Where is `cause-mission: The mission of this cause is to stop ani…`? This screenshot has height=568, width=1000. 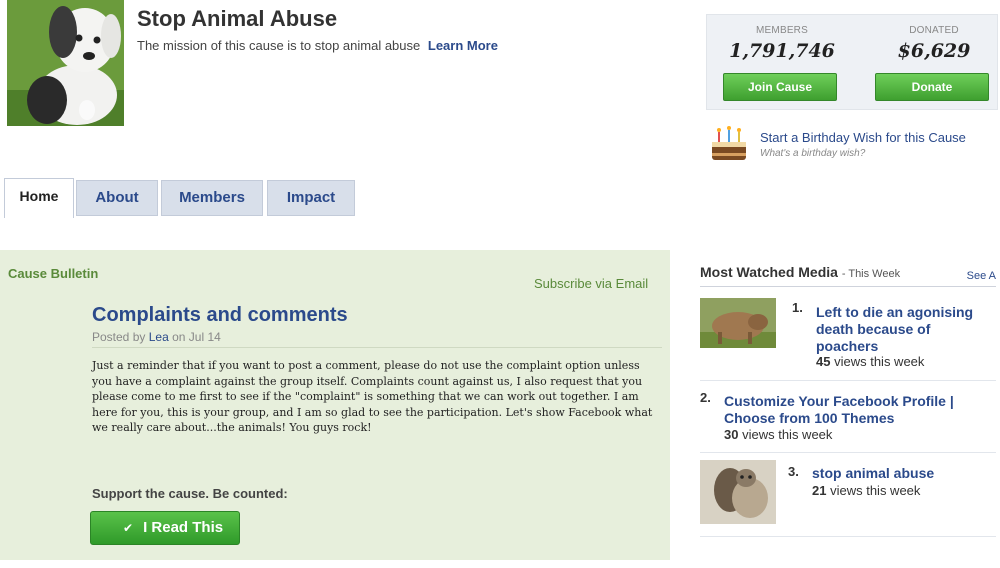
cause-mission: The mission of this cause is to stop ani… is located at coordinates (317, 45).